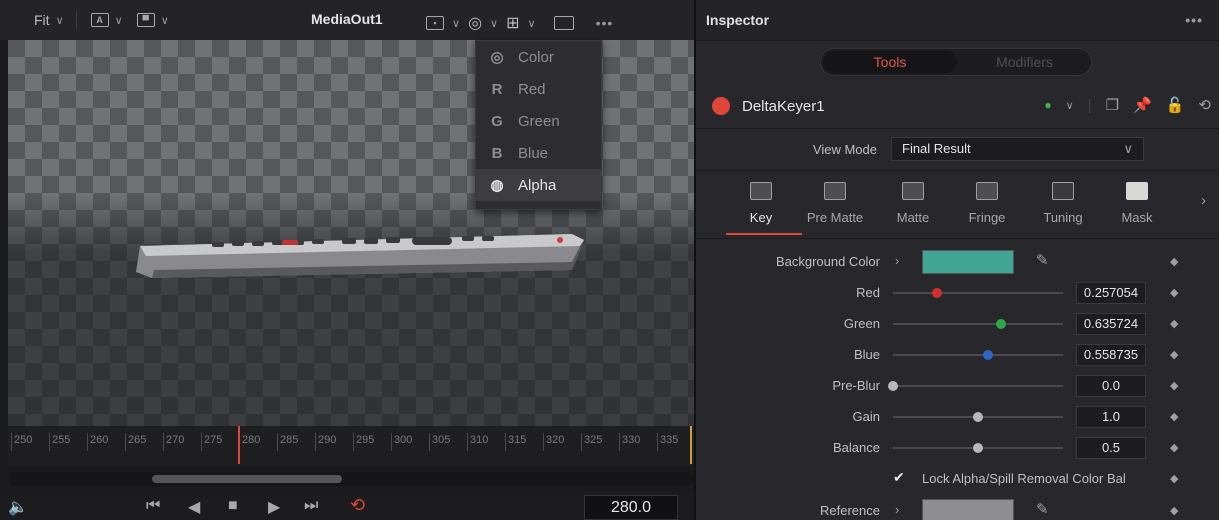 The height and width of the screenshot is (520, 1219). I want to click on ruler-tick-label: 295, so click(363, 442).